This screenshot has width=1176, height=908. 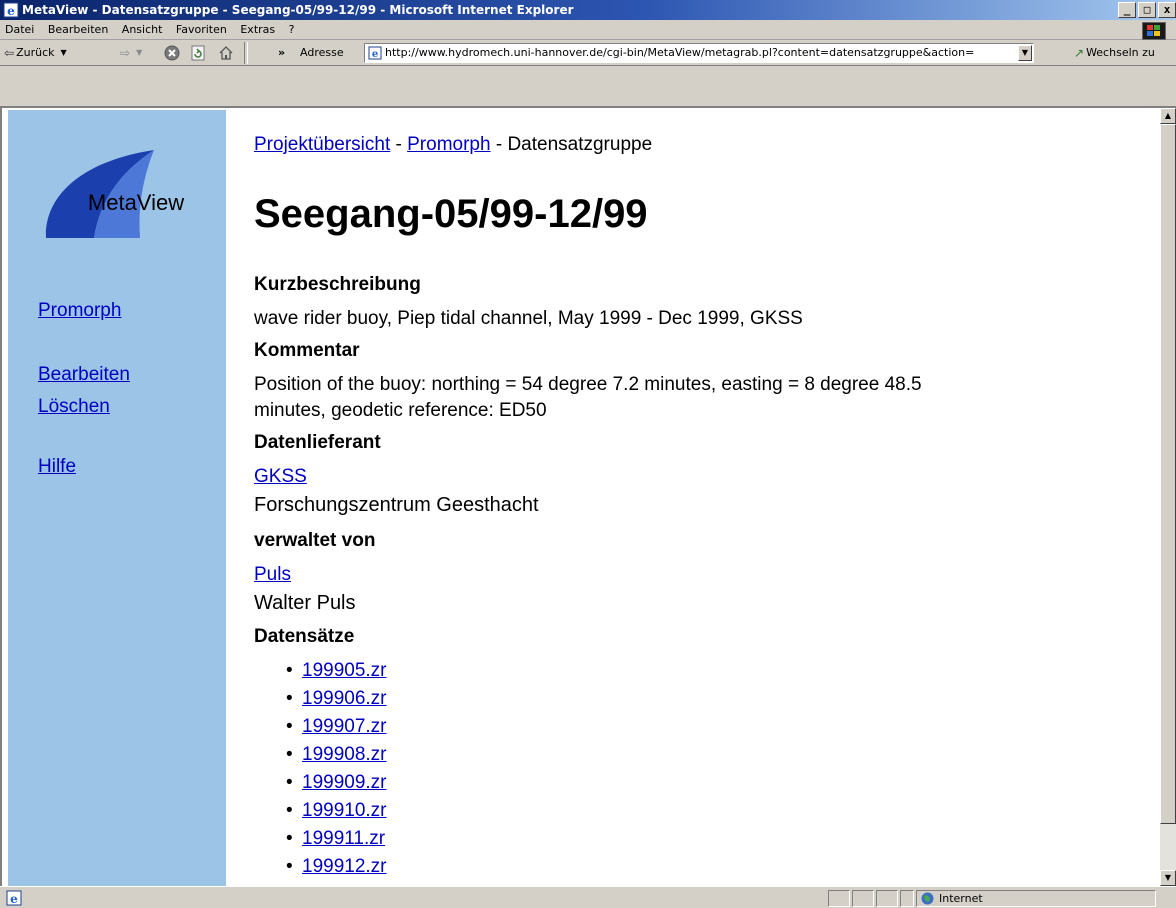 What do you see at coordinates (19, 30) in the screenshot?
I see `menu-datei: Datei` at bounding box center [19, 30].